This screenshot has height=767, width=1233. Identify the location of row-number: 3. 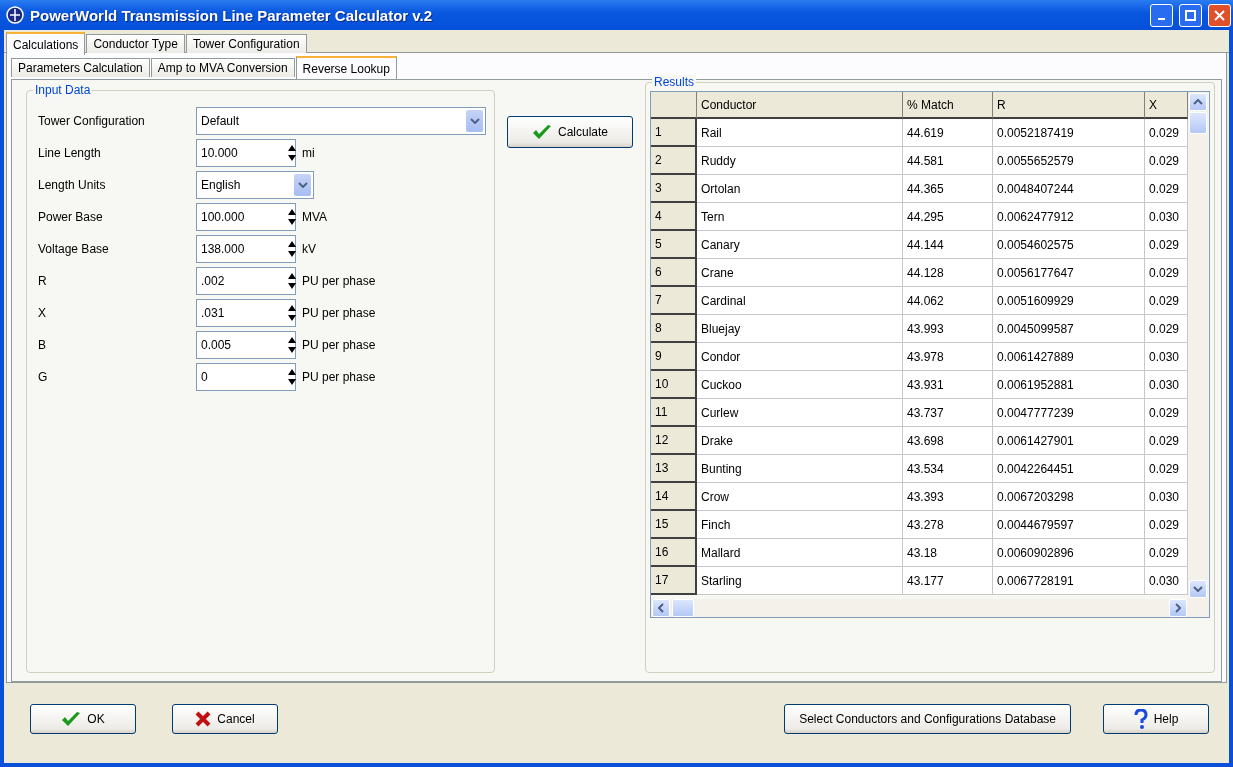
(674, 189).